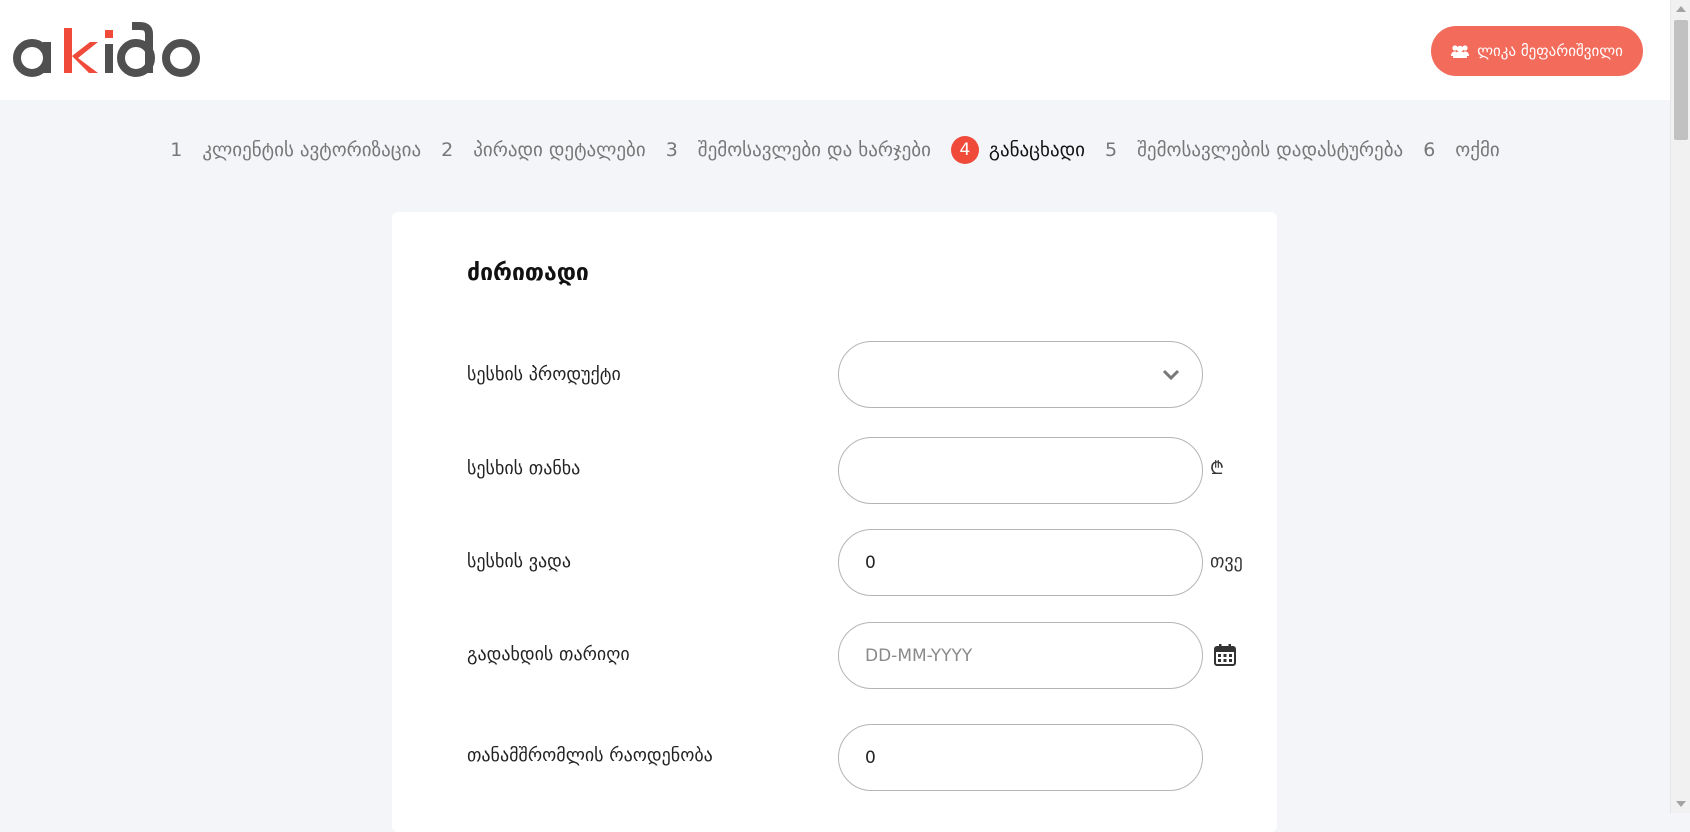 This screenshot has width=1690, height=832. What do you see at coordinates (671, 150) in the screenshot?
I see `step-number: 3` at bounding box center [671, 150].